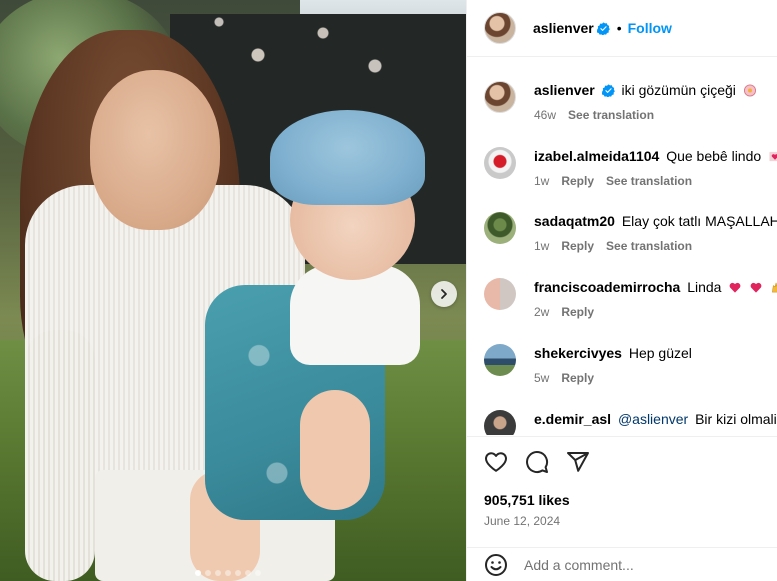  I want to click on comment-item: shekercivyes Hep güzel 5w Reply, so click(630, 364).